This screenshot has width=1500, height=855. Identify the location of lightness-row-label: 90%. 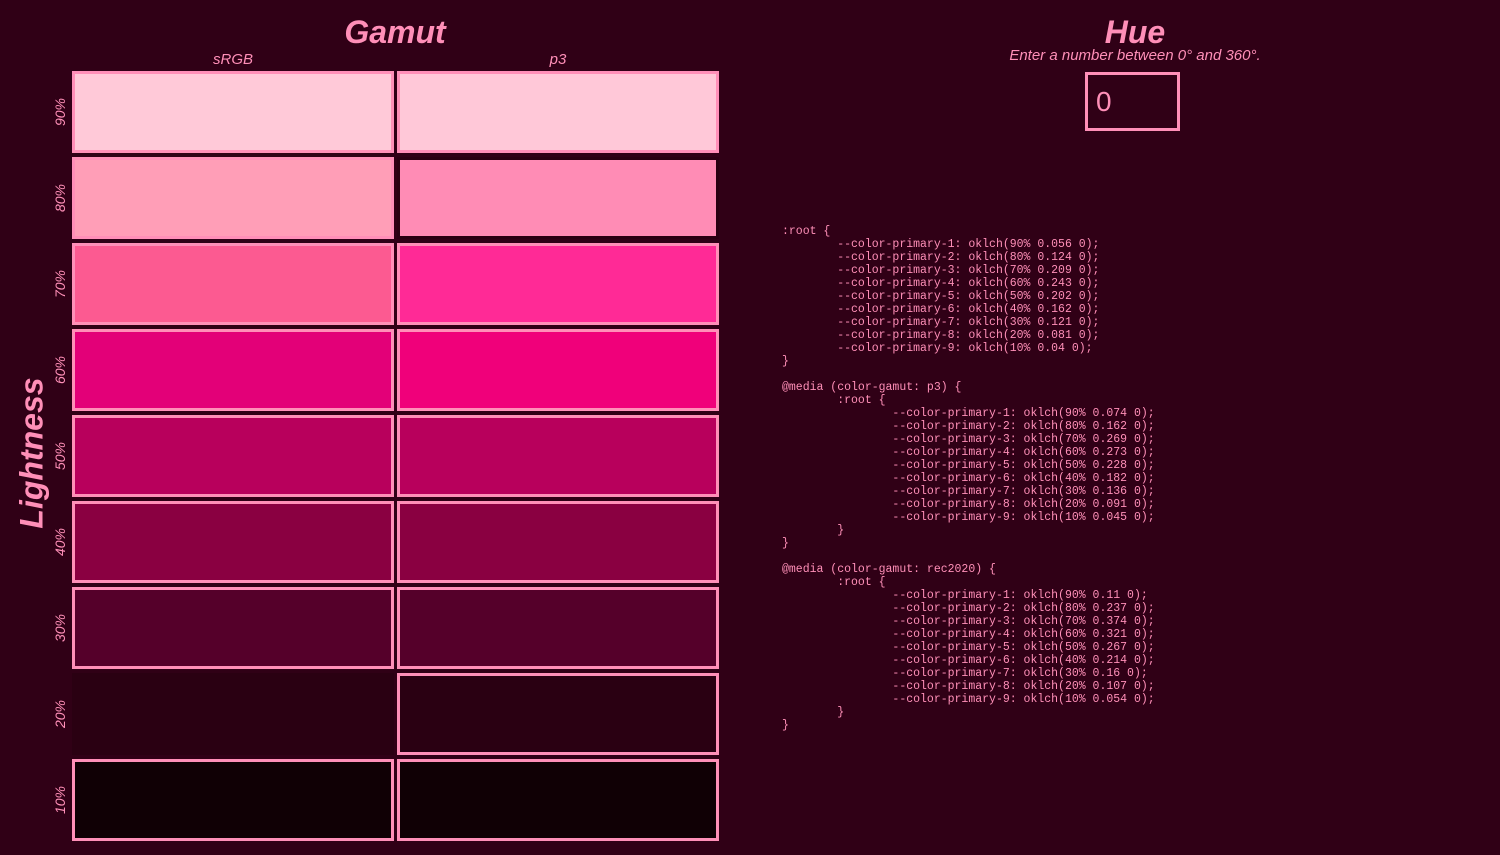
(60, 112).